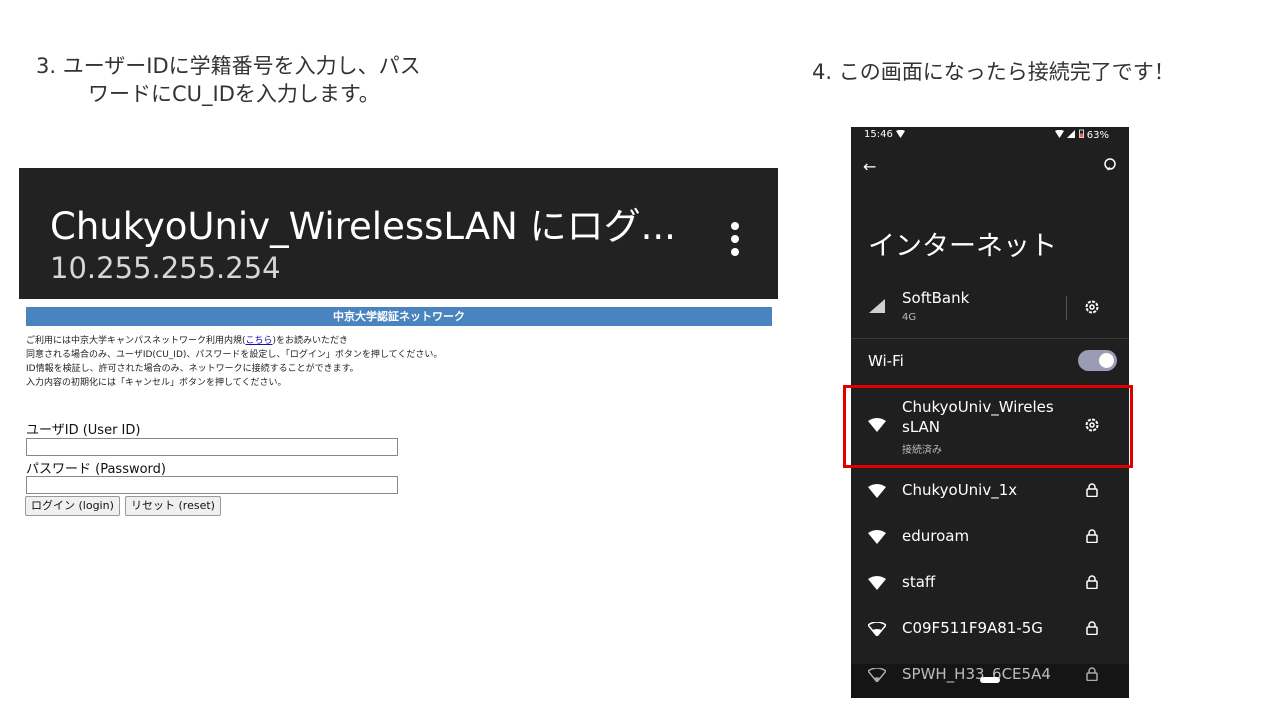  I want to click on step3-line1: 3. ユーザーIDに学籍番号を入力し、パス, so click(228, 66).